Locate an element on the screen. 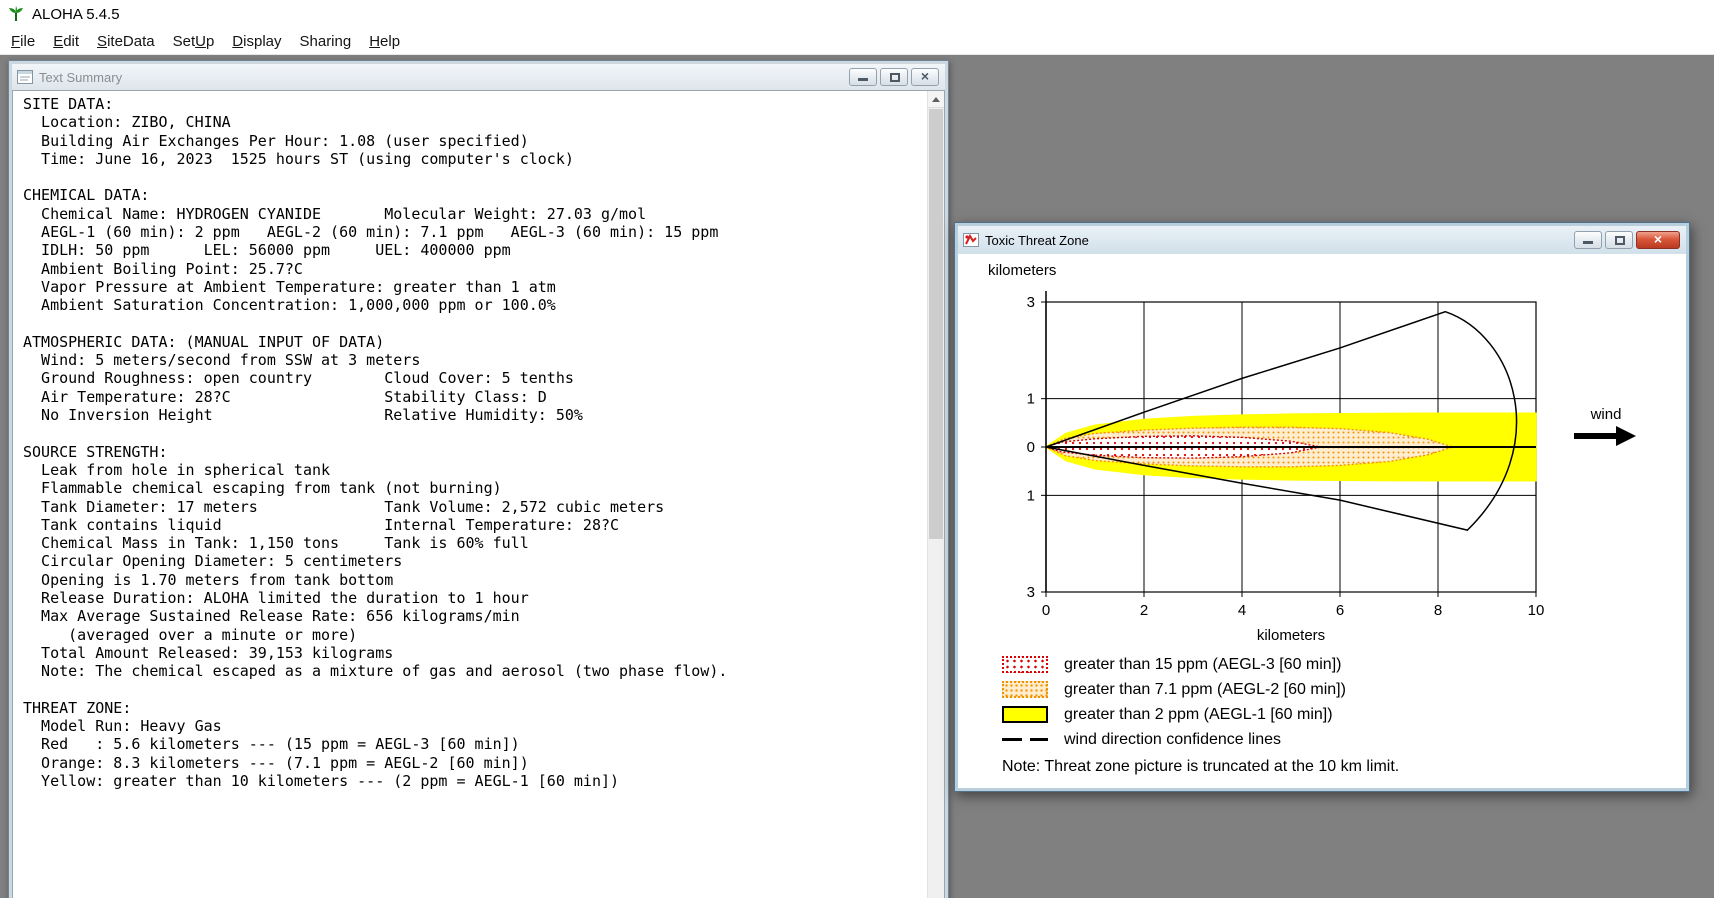 This screenshot has width=1714, height=898. toxic-threat-zone-title: Toxic Threat Zone is located at coordinates (1037, 240).